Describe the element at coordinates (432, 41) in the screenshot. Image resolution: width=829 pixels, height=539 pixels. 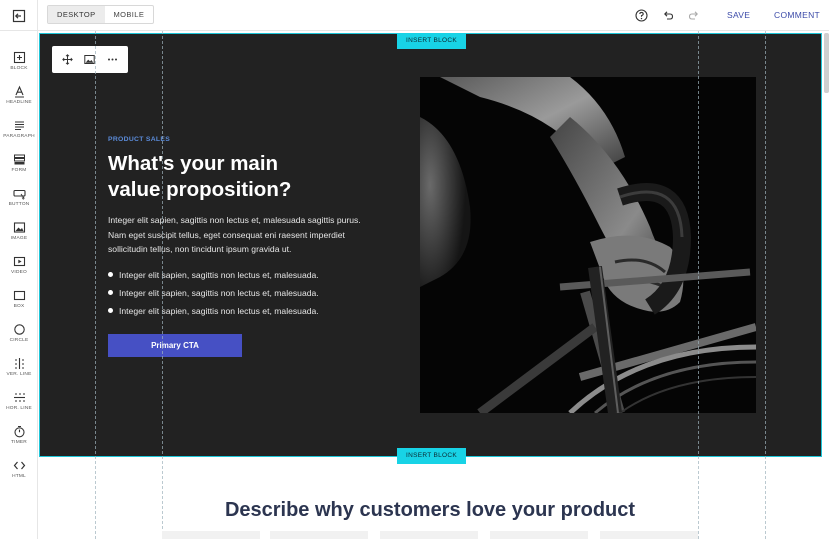
I see `insert-block-top-button: INSERT BLOCK` at that location.